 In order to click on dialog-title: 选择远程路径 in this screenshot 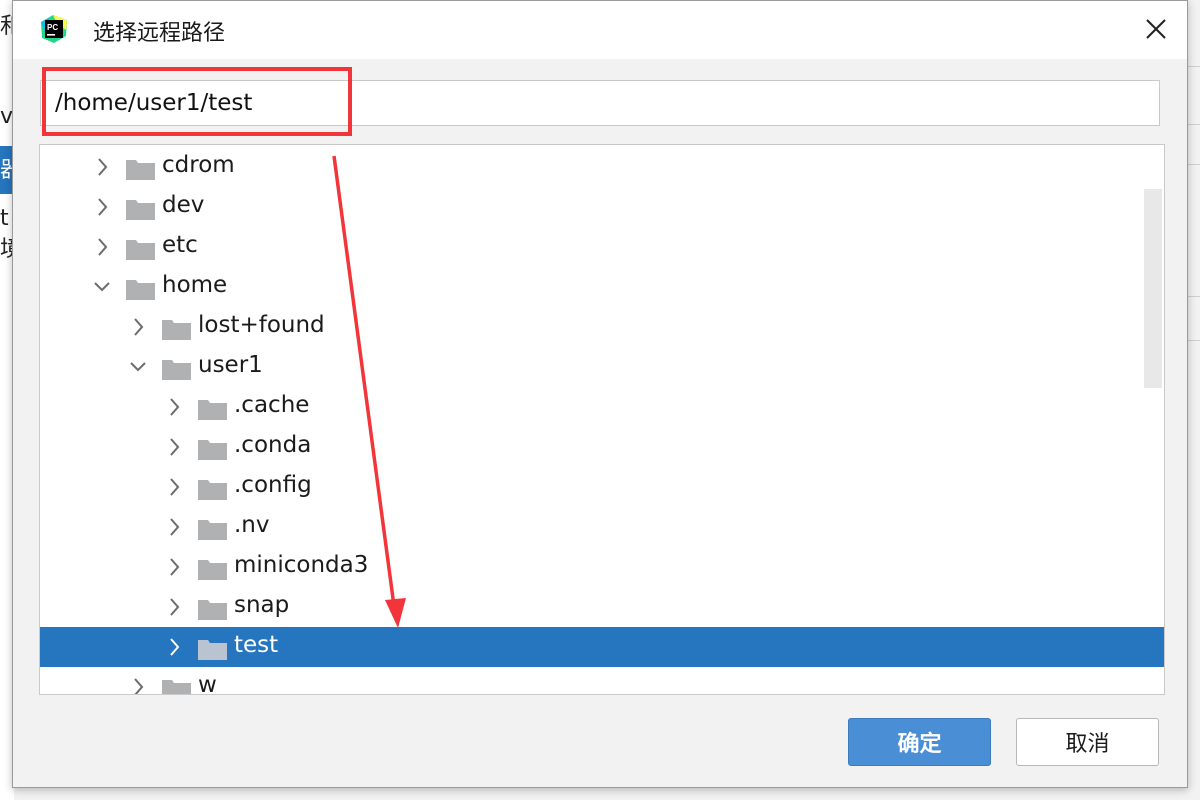, I will do `click(159, 33)`.